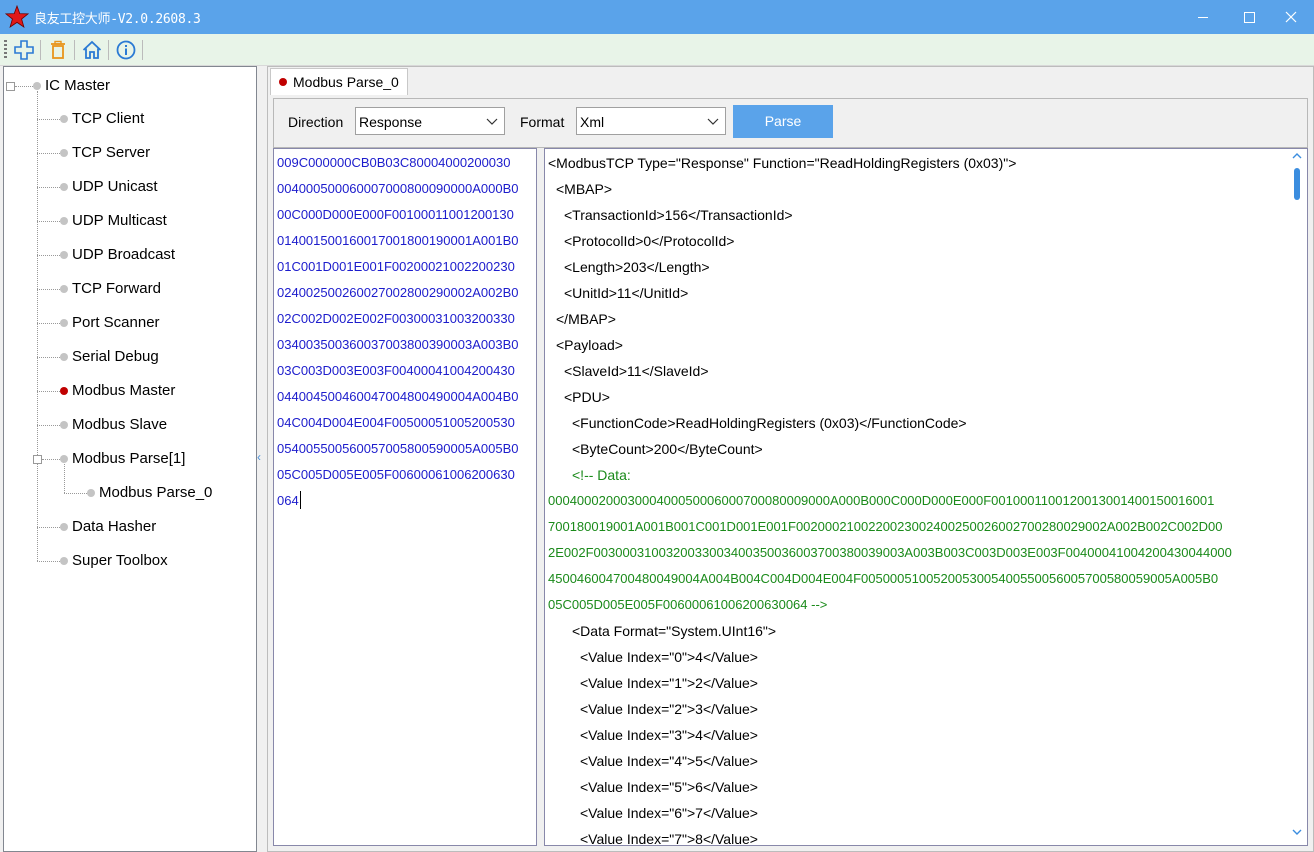 This screenshot has width=1314, height=852. I want to click on close-button, so click(1291, 17).